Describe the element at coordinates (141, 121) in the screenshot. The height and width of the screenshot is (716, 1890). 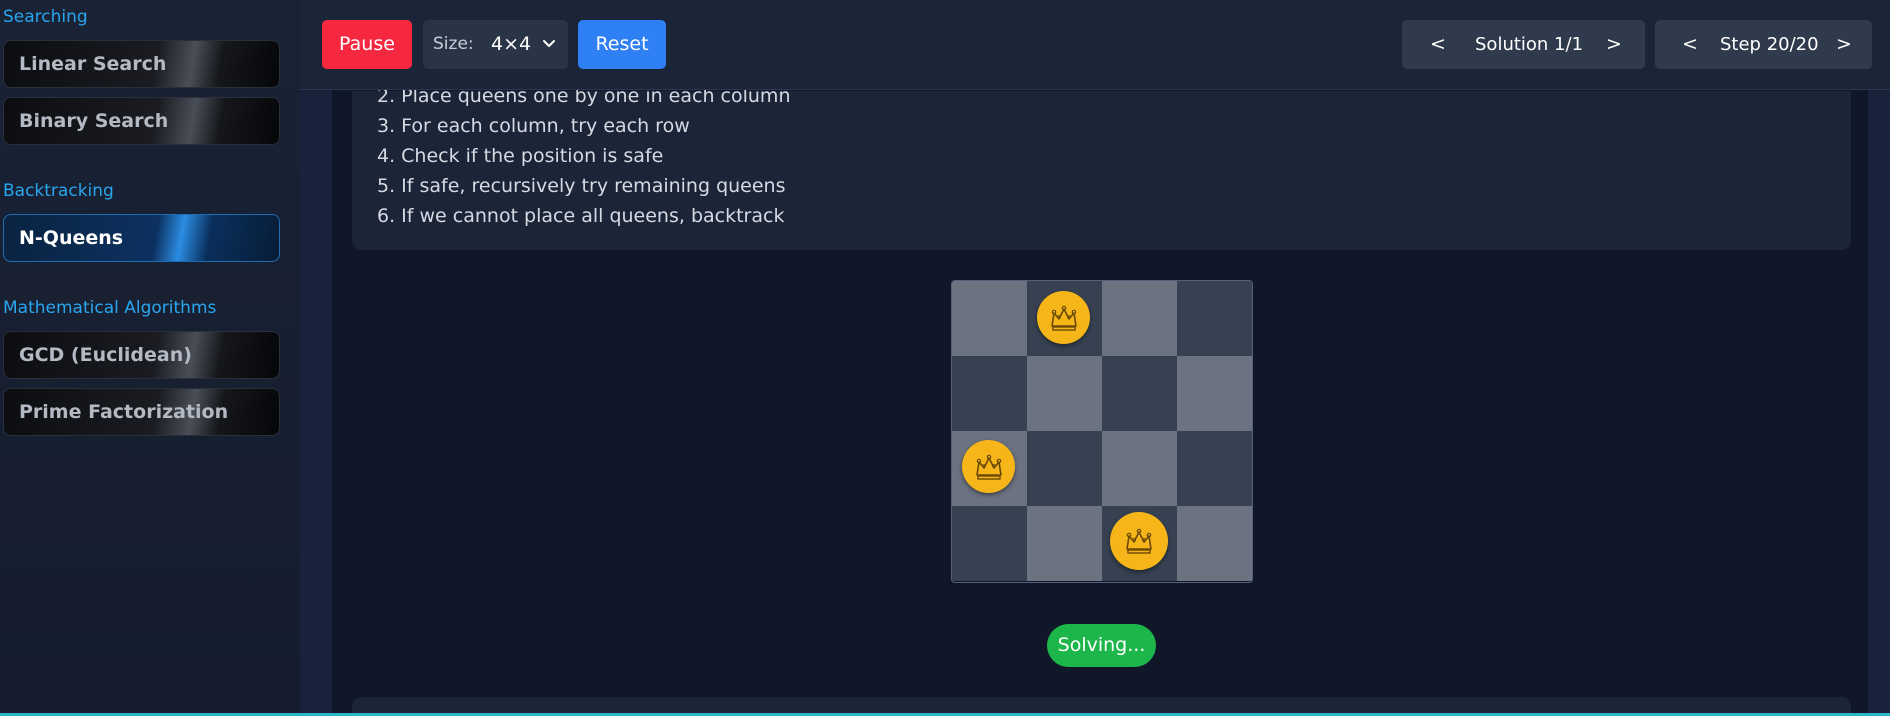
I see `sidebar-item-binary-search: Binary Search` at that location.